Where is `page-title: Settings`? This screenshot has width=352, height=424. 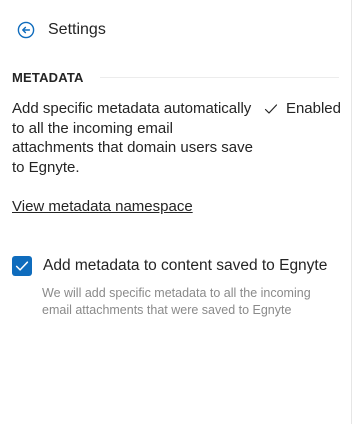 page-title: Settings is located at coordinates (77, 29).